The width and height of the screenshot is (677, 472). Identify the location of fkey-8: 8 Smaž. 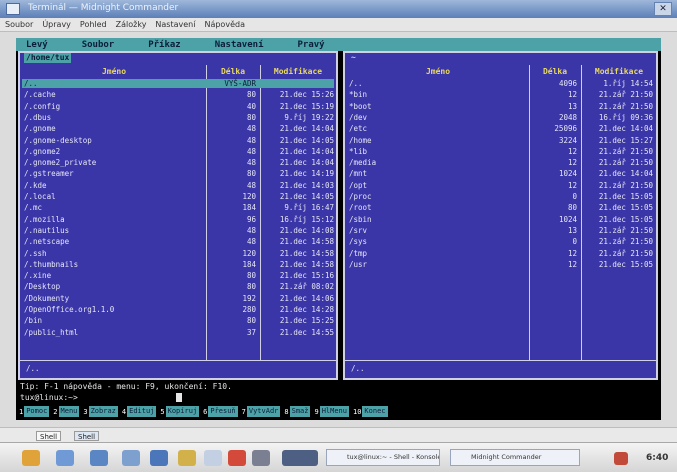
(297, 411).